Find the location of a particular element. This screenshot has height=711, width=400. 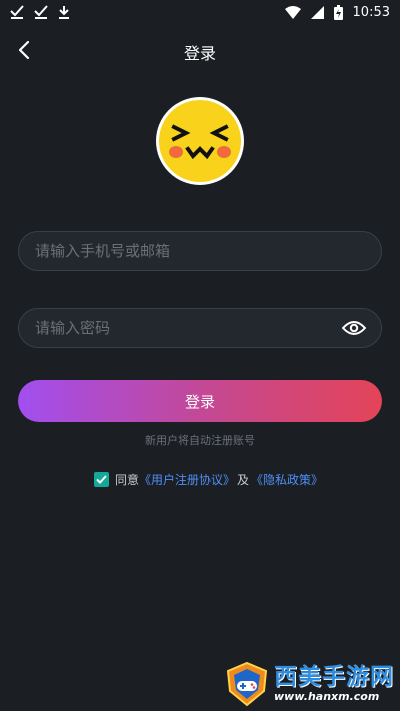

smiley-face-logo is located at coordinates (200, 141).